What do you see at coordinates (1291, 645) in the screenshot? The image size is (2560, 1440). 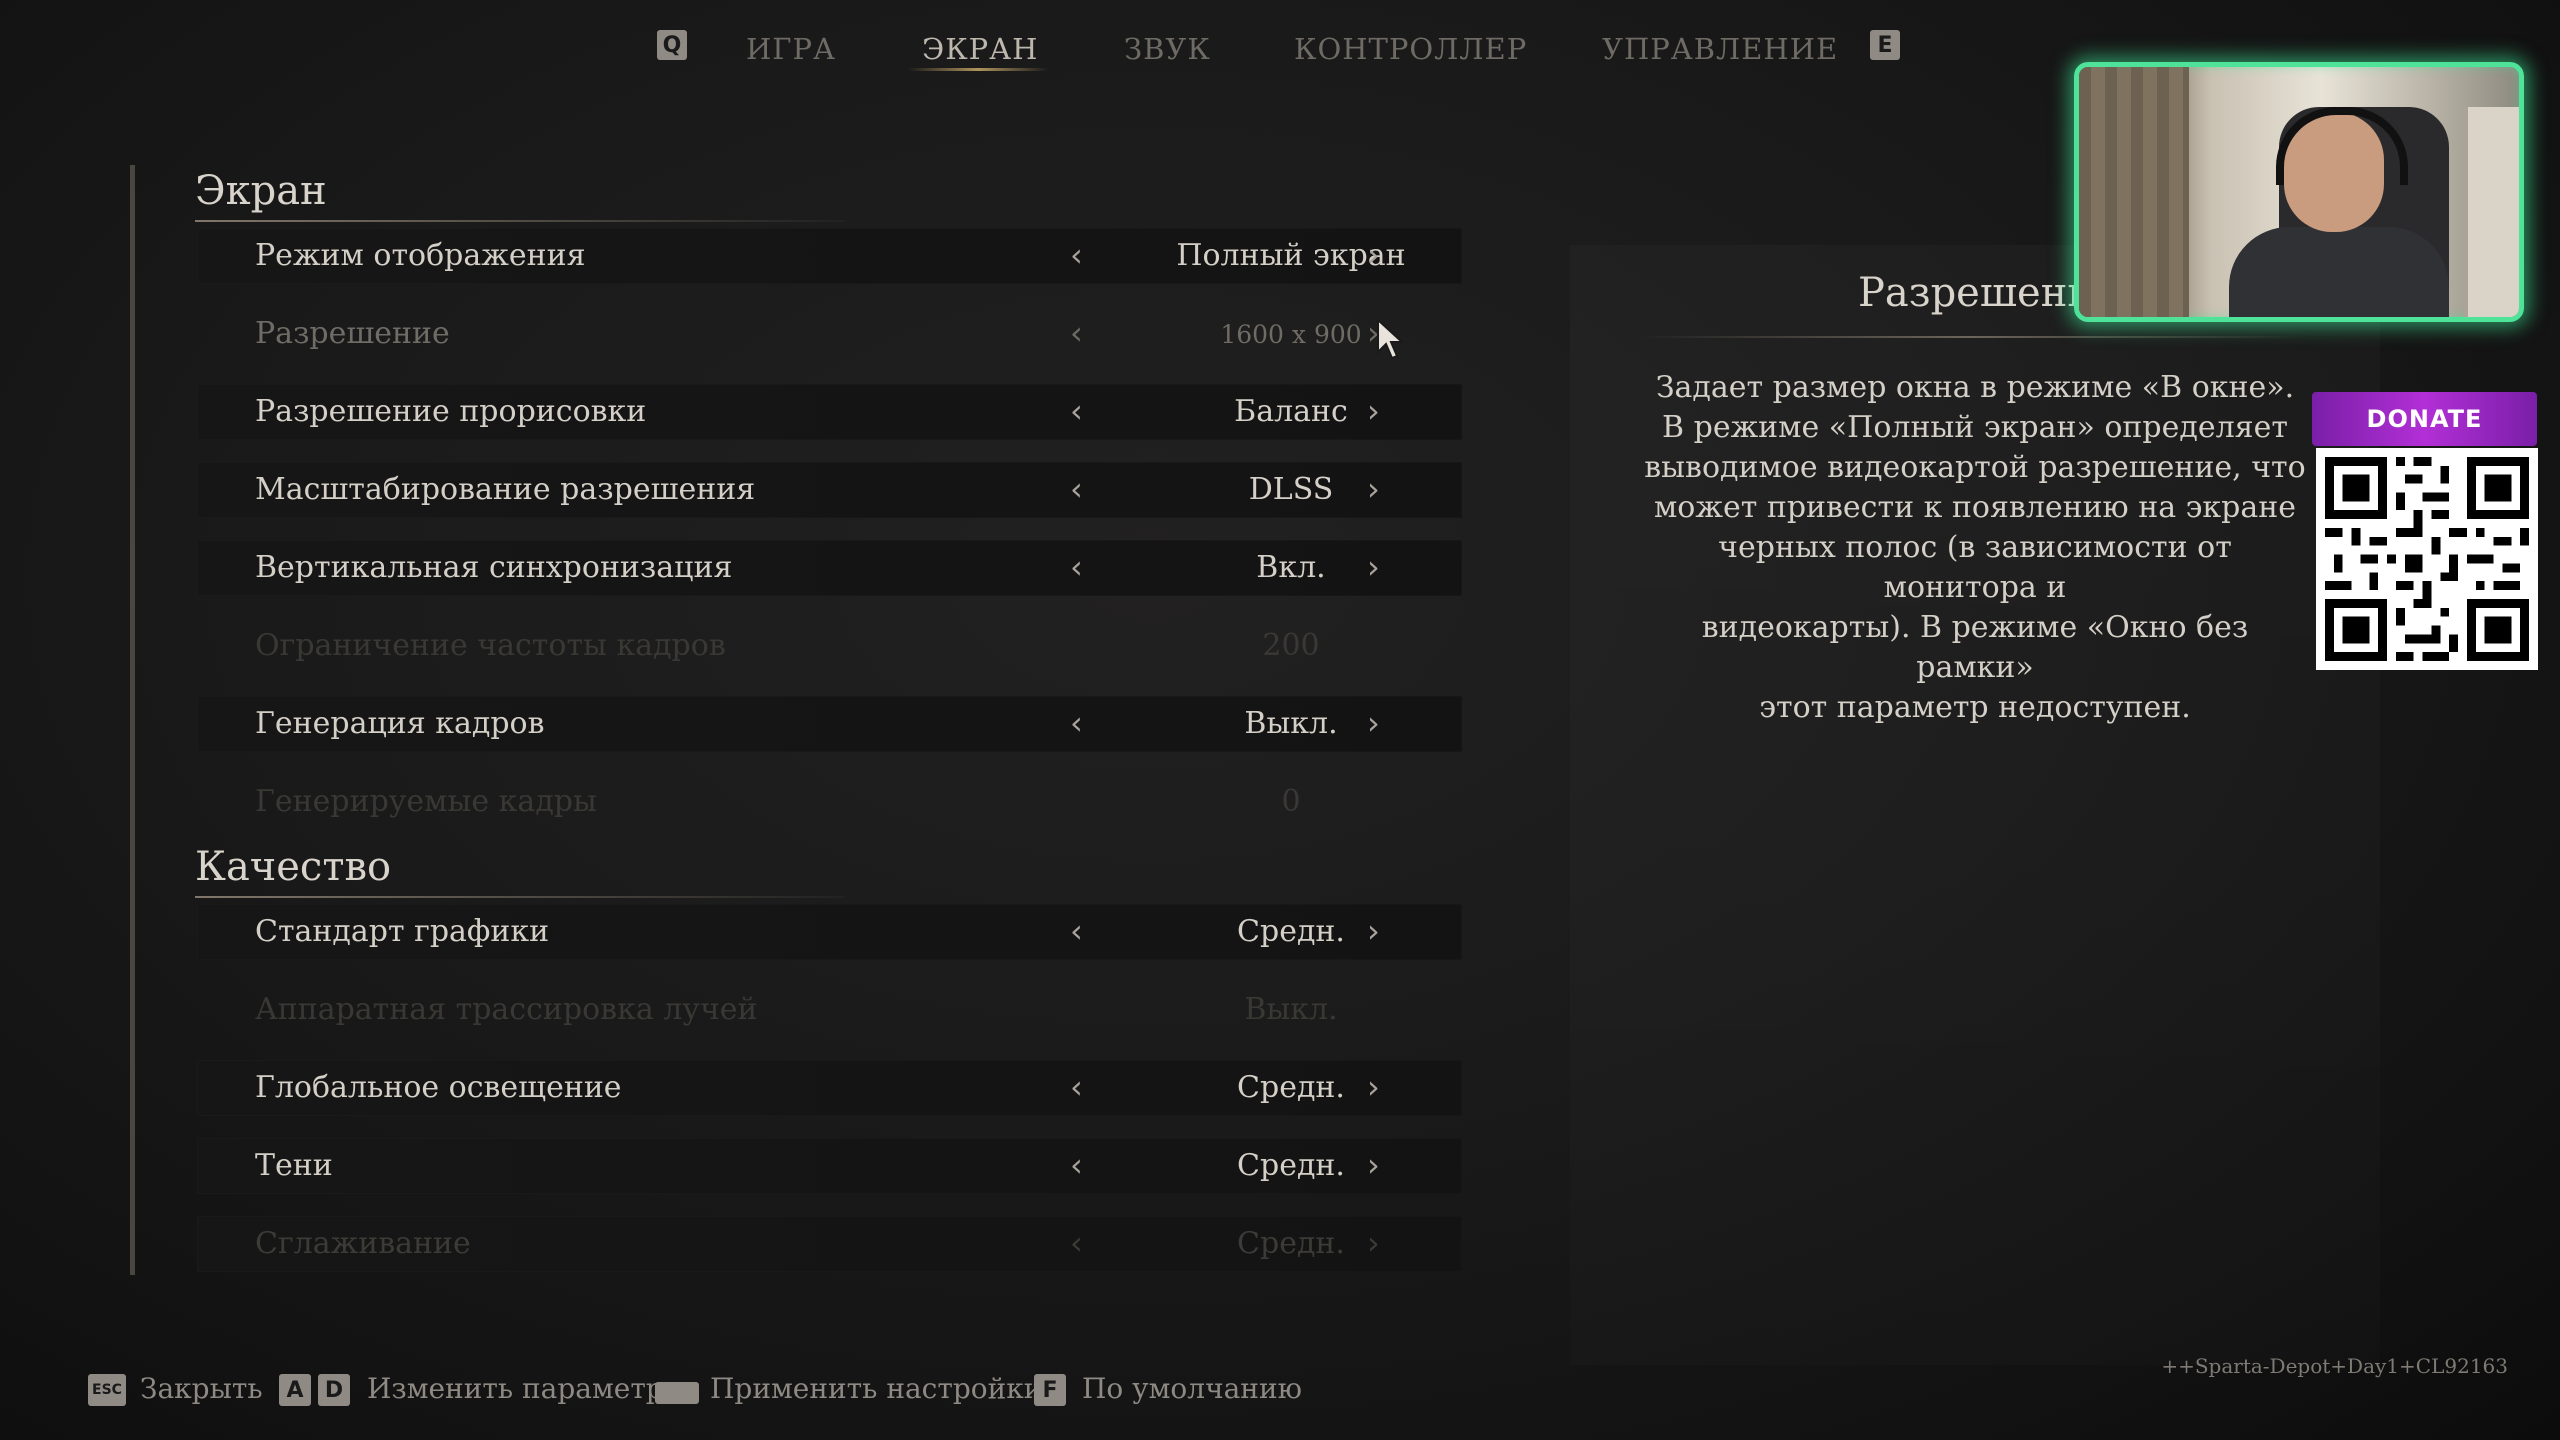 I see `setting-value: 200` at bounding box center [1291, 645].